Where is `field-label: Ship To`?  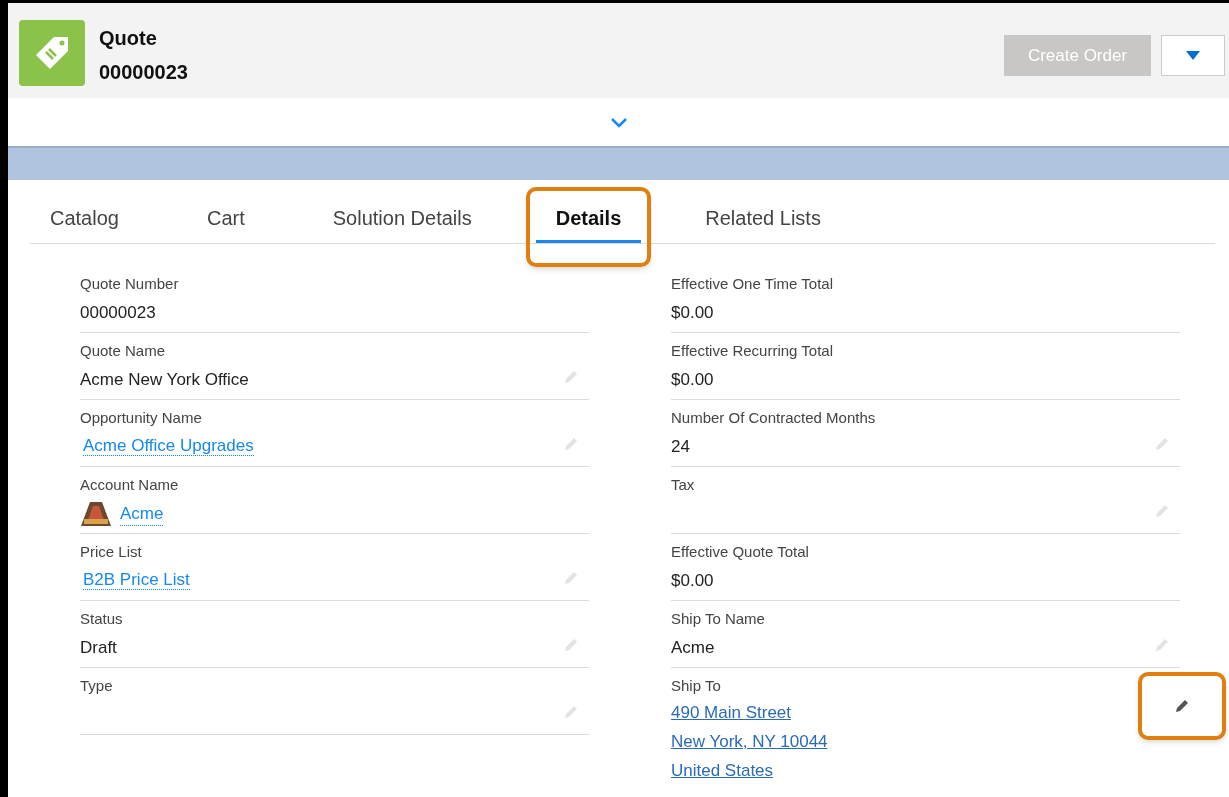 field-label: Ship To is located at coordinates (696, 686).